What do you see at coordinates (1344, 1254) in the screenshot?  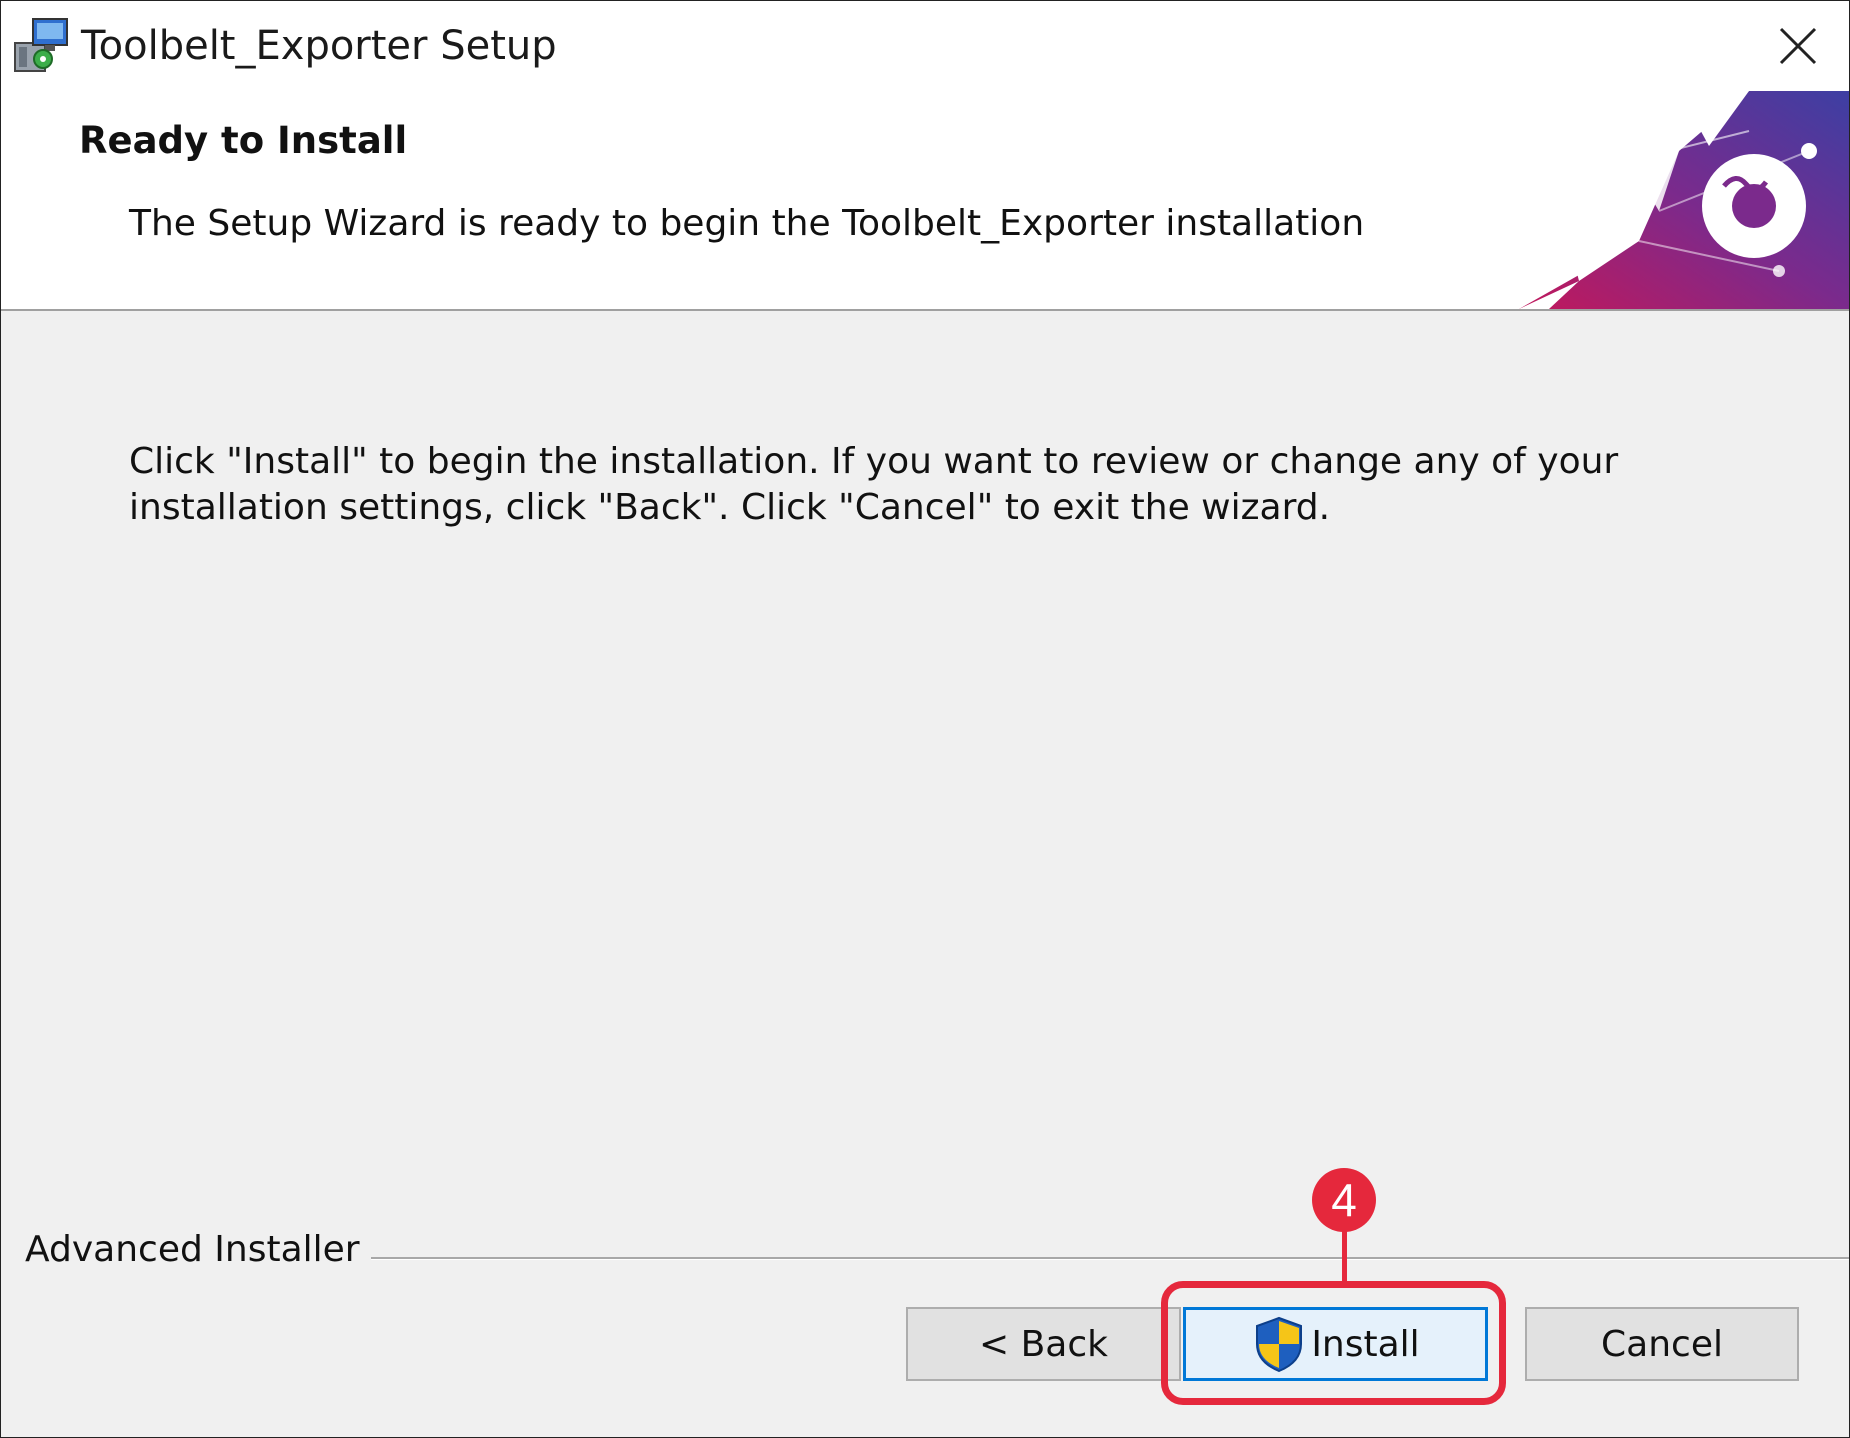 I see `callout-connector` at bounding box center [1344, 1254].